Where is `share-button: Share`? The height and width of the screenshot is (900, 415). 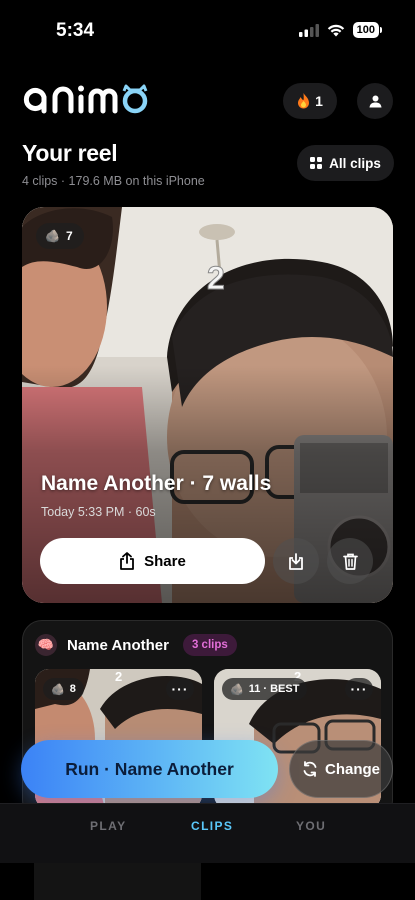
share-button: Share is located at coordinates (152, 561).